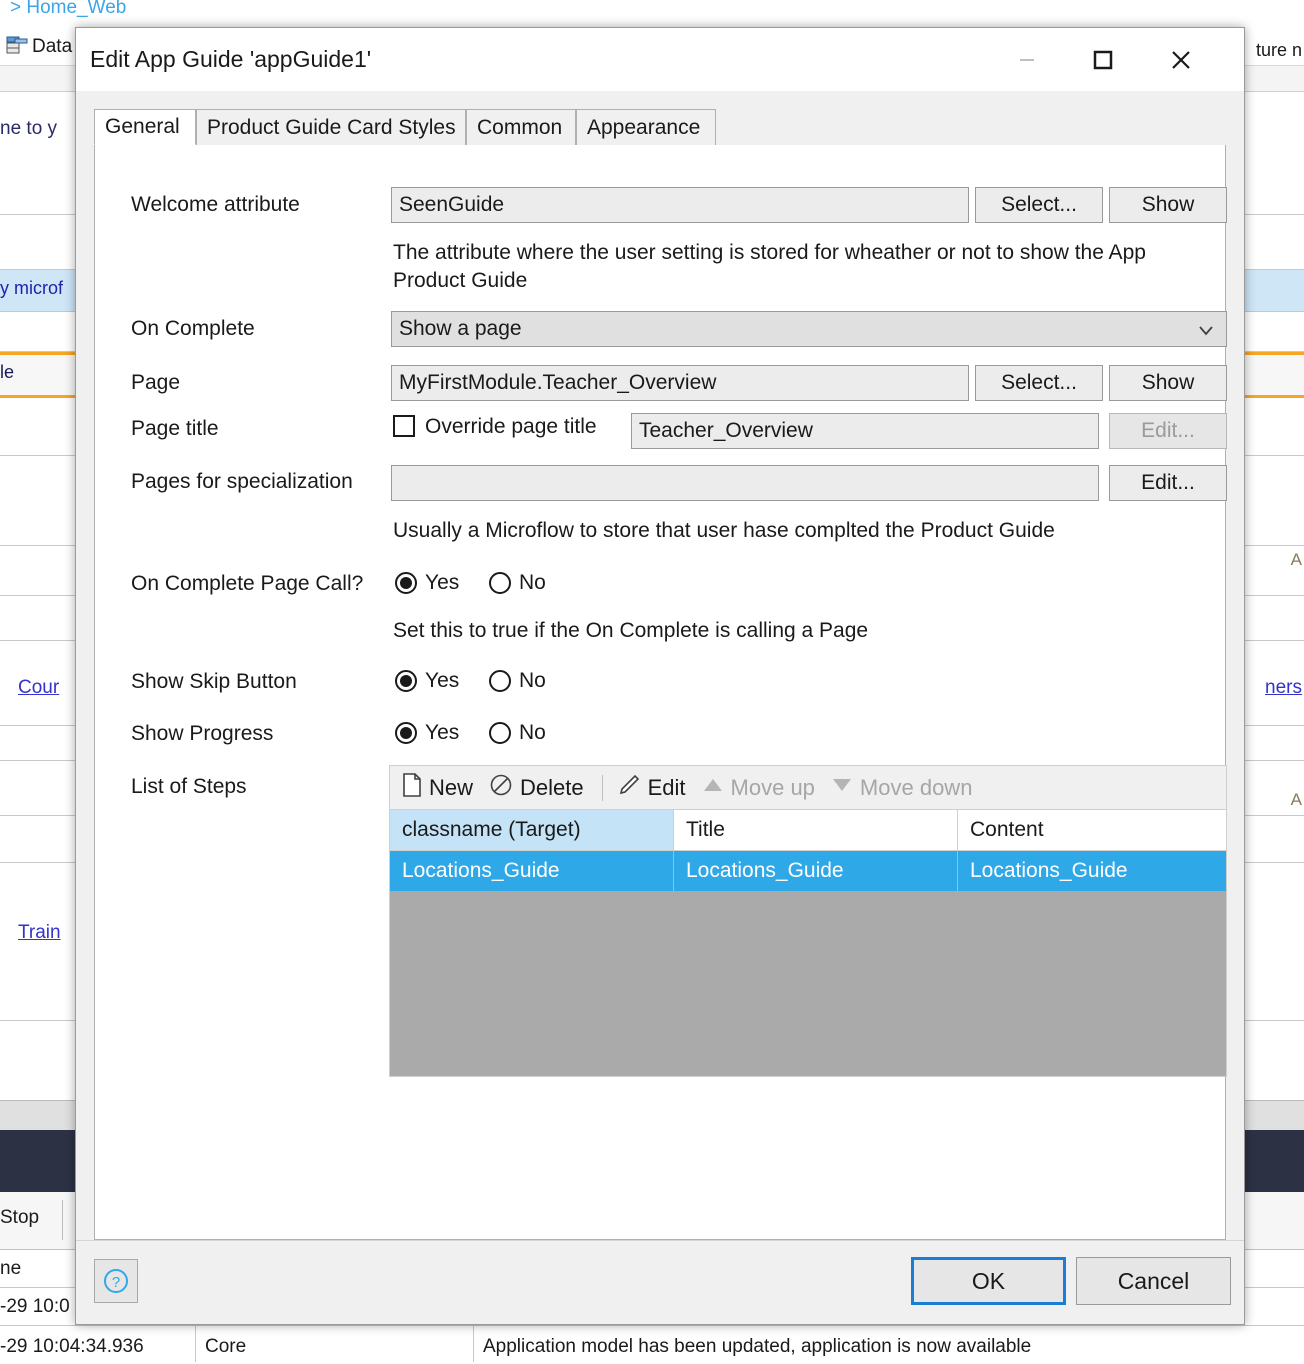 The image size is (1304, 1364). I want to click on welcome-attribute-label: Welcome attribute, so click(215, 205).